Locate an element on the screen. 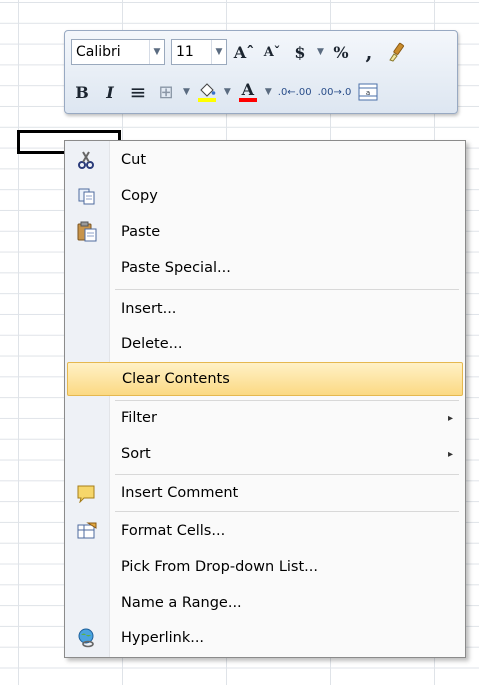 This screenshot has height=685, width=479. font-name-combo: Calibri ▼ is located at coordinates (118, 52).